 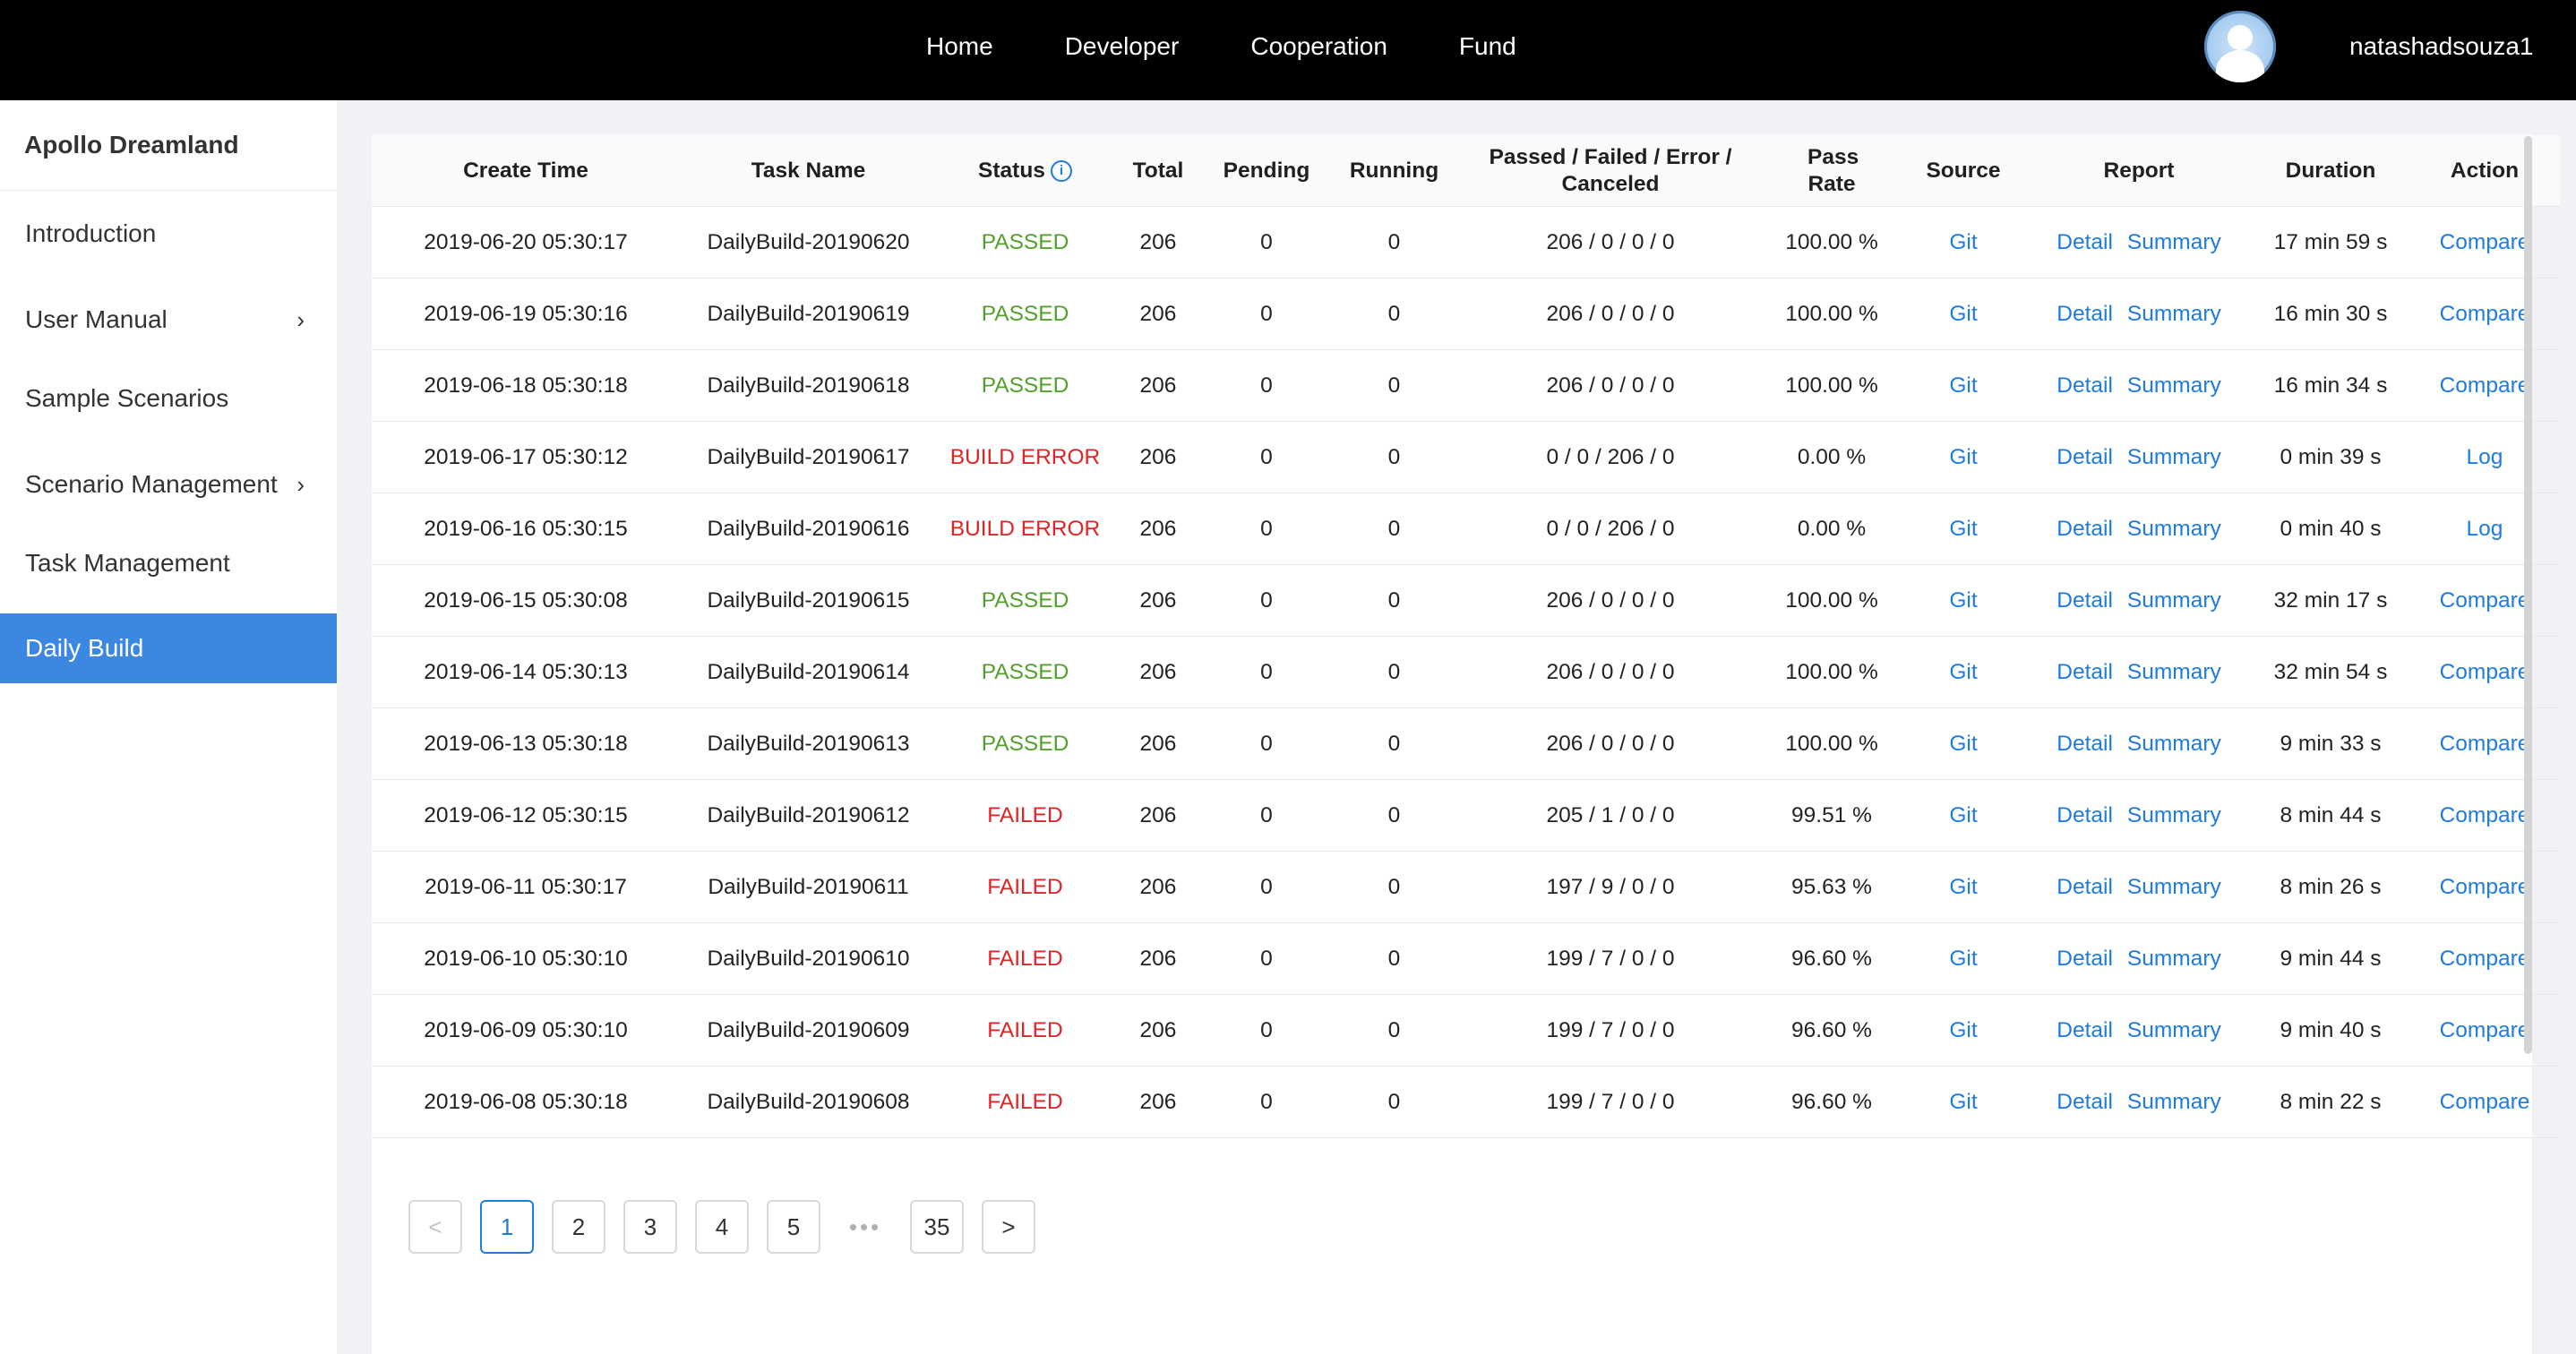 What do you see at coordinates (2240, 46) in the screenshot?
I see `user-avatar-icon` at bounding box center [2240, 46].